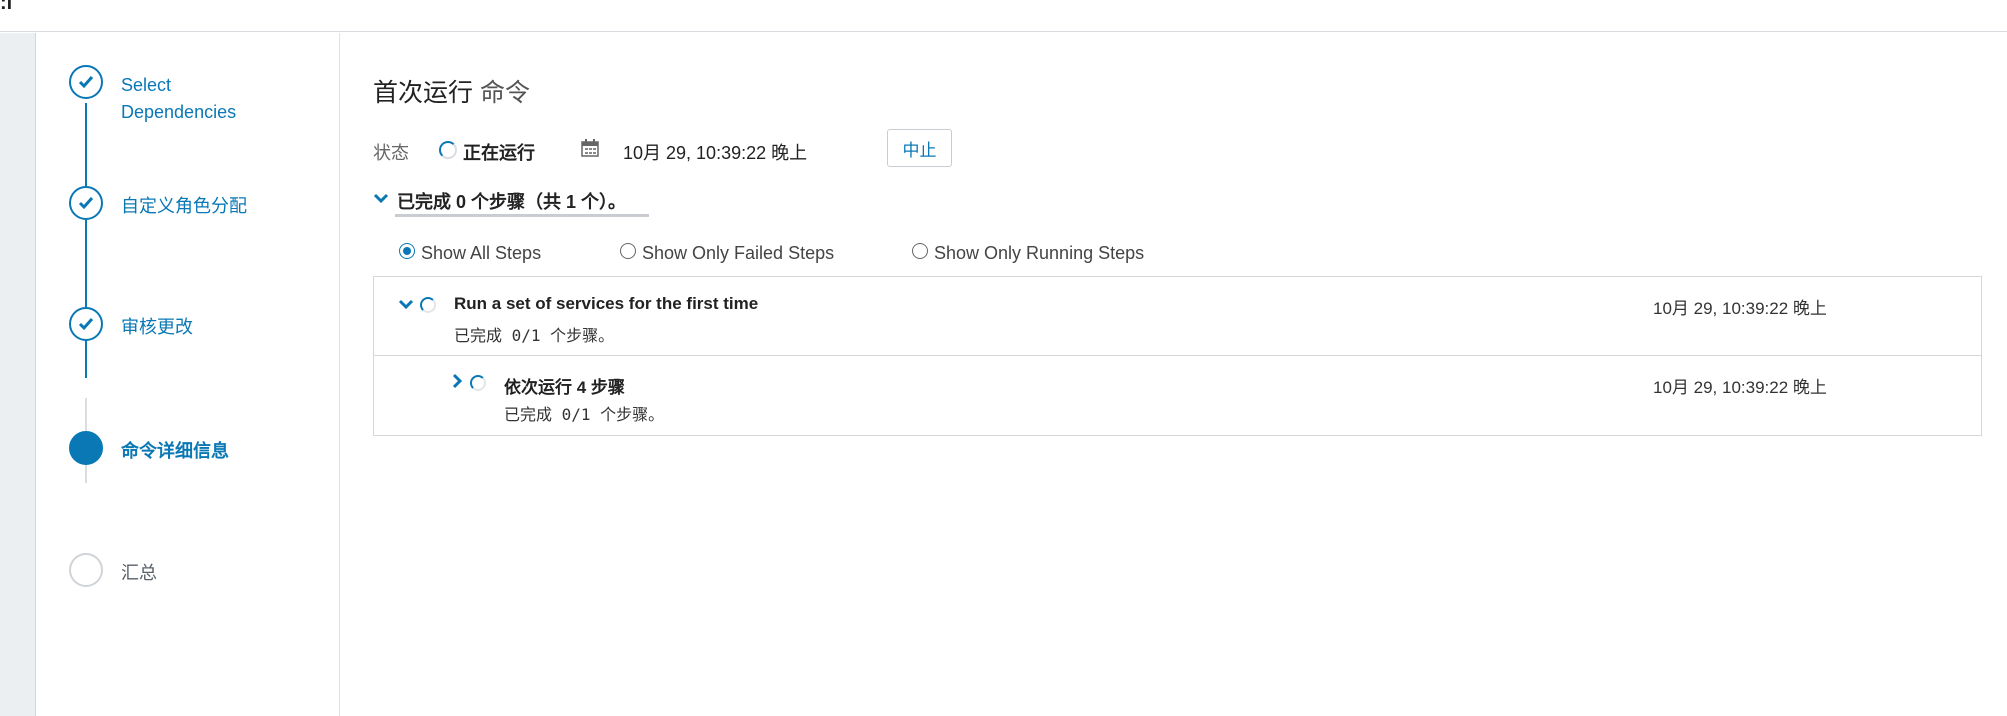 The image size is (2007, 716). Describe the element at coordinates (501, 93) in the screenshot. I see `title-suffix: 命令` at that location.